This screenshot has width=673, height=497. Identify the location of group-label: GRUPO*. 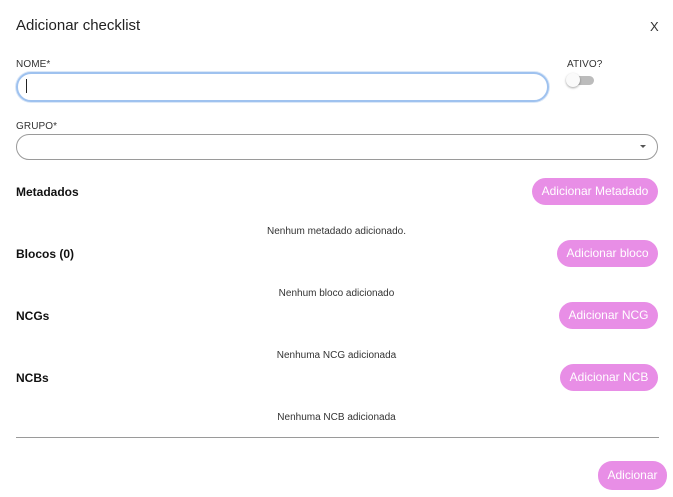
(37, 126).